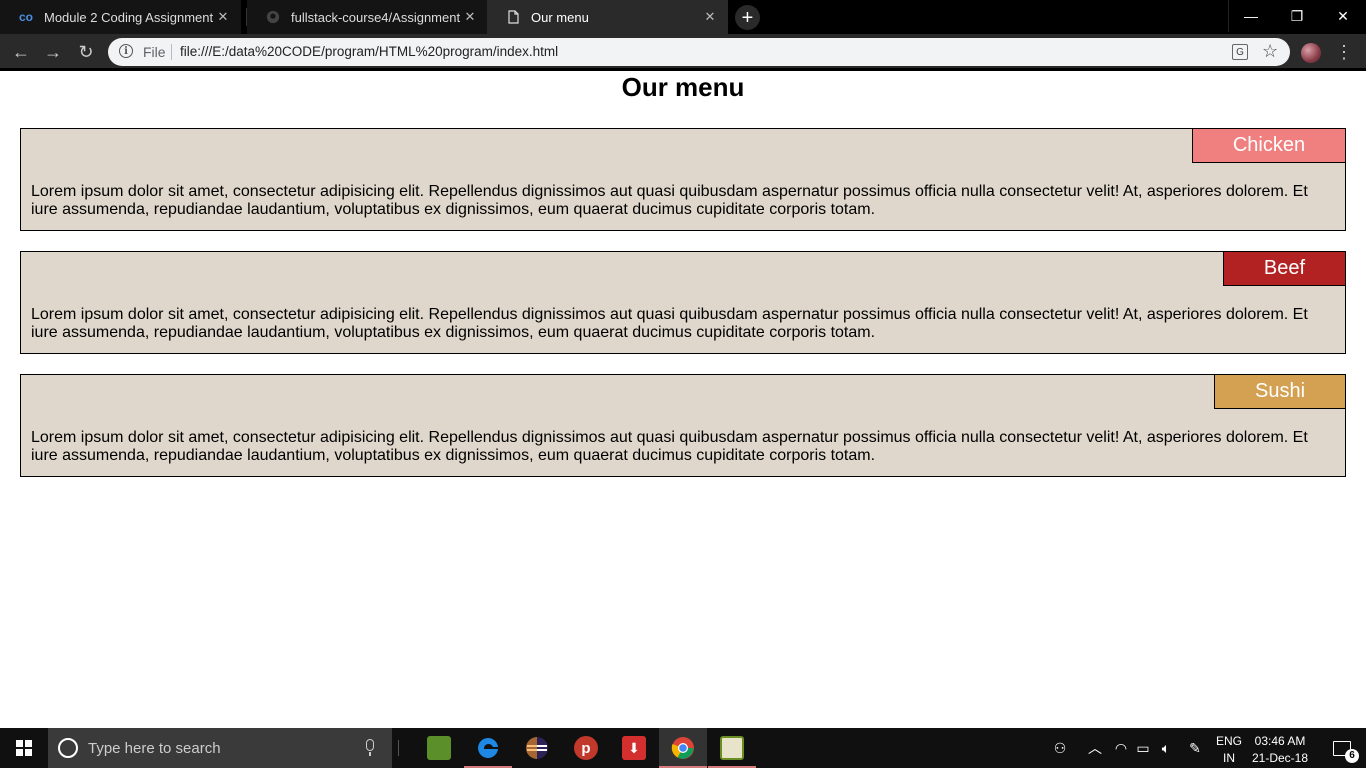 Image resolution: width=1366 pixels, height=768 pixels. I want to click on translate-icon: G, so click(1240, 52).